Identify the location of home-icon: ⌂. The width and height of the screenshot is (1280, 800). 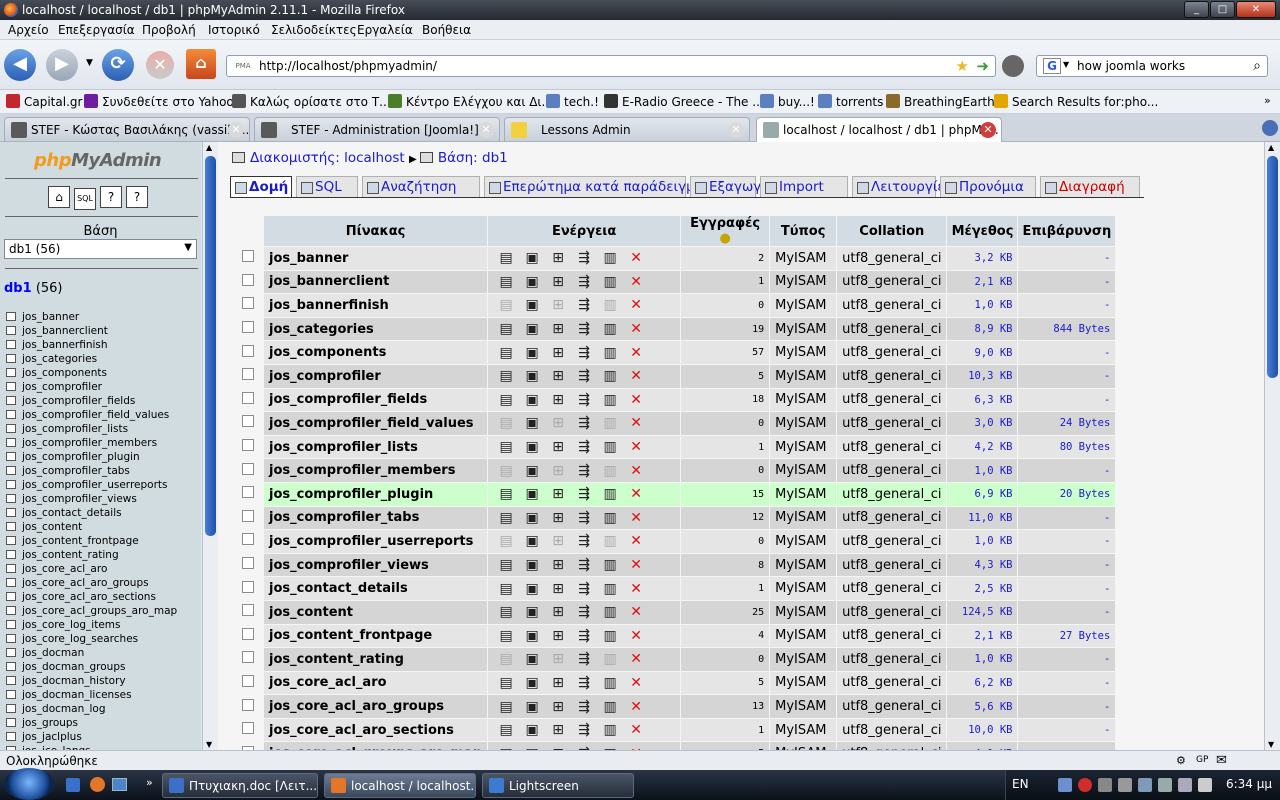
(59, 197).